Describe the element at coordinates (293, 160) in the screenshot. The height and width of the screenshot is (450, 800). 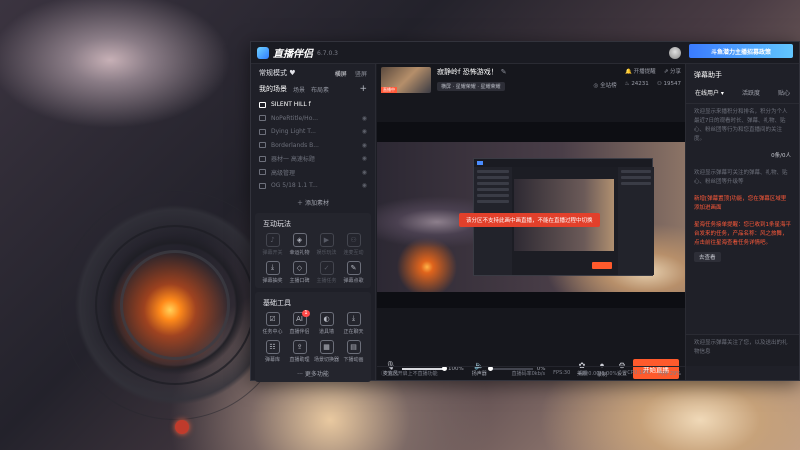
I see `scene-name: 器材一 高速标题` at that location.